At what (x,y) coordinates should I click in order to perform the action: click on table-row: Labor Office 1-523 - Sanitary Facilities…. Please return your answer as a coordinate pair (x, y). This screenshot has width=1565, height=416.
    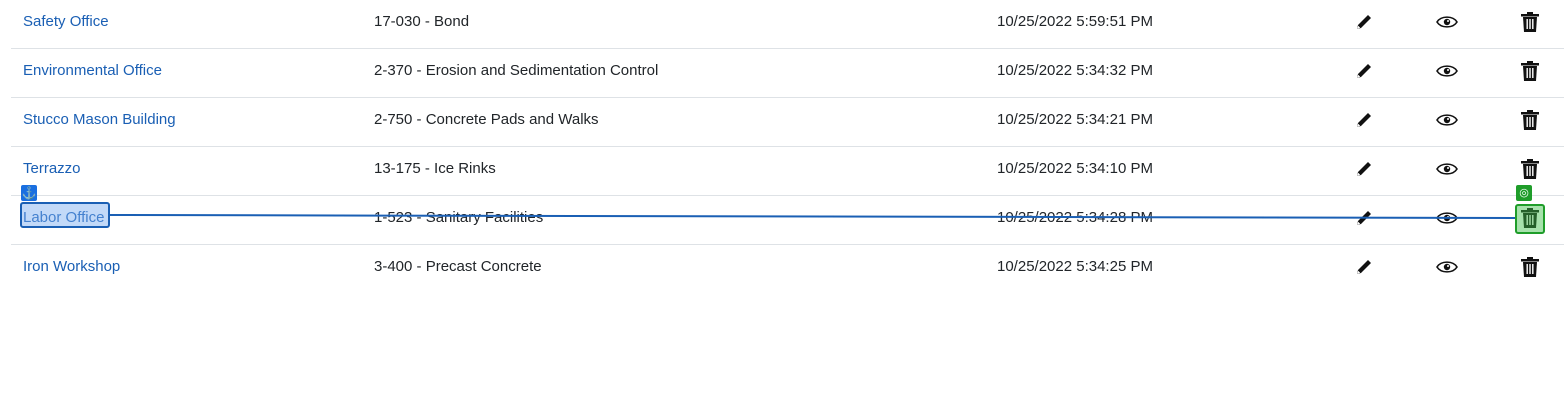
    Looking at the image, I should click on (787, 220).